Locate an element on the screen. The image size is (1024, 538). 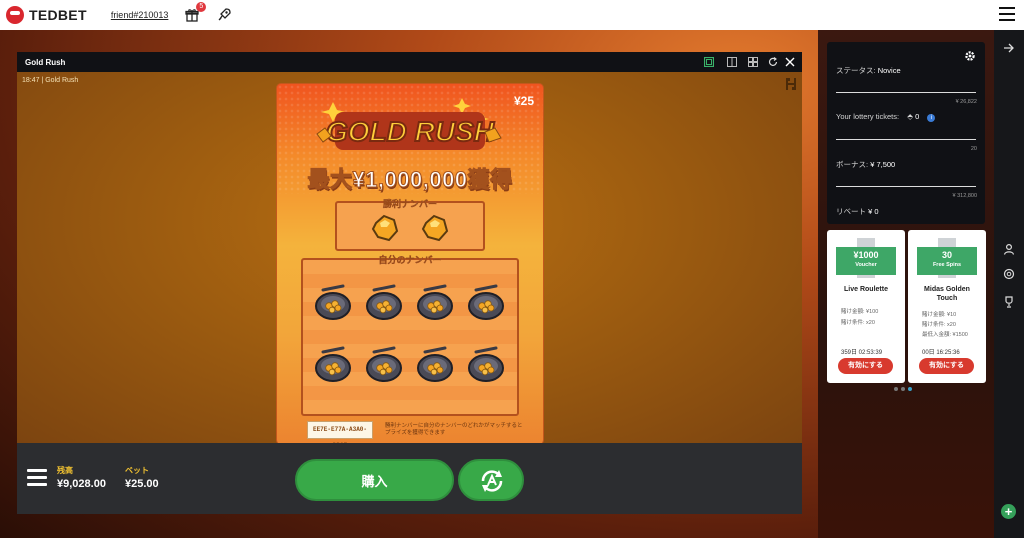
gift-button: 5 is located at coordinates (196, 12).